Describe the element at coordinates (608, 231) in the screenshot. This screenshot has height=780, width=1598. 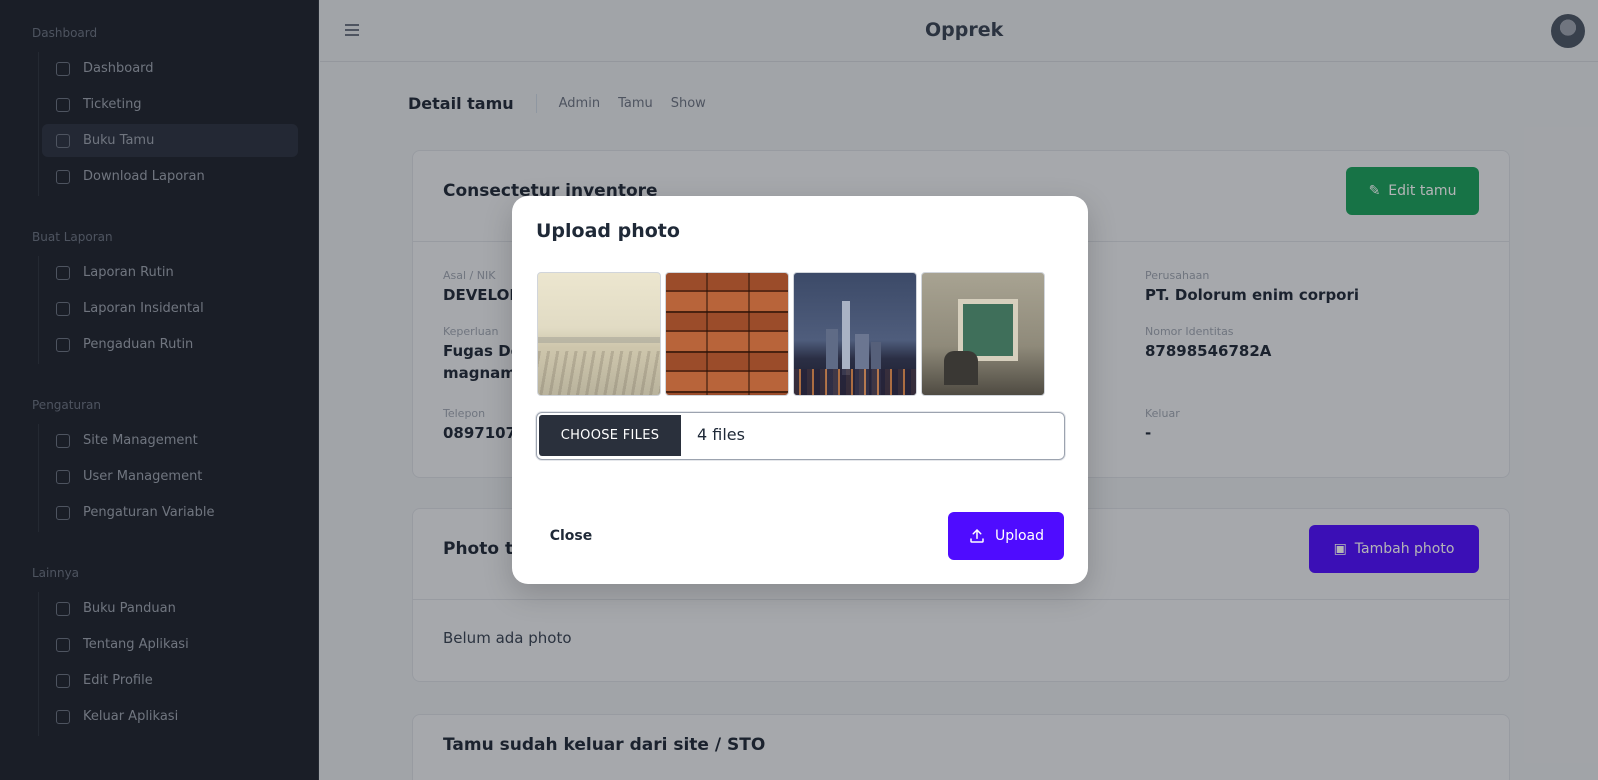
I see `modal-title: Upload photo` at that location.